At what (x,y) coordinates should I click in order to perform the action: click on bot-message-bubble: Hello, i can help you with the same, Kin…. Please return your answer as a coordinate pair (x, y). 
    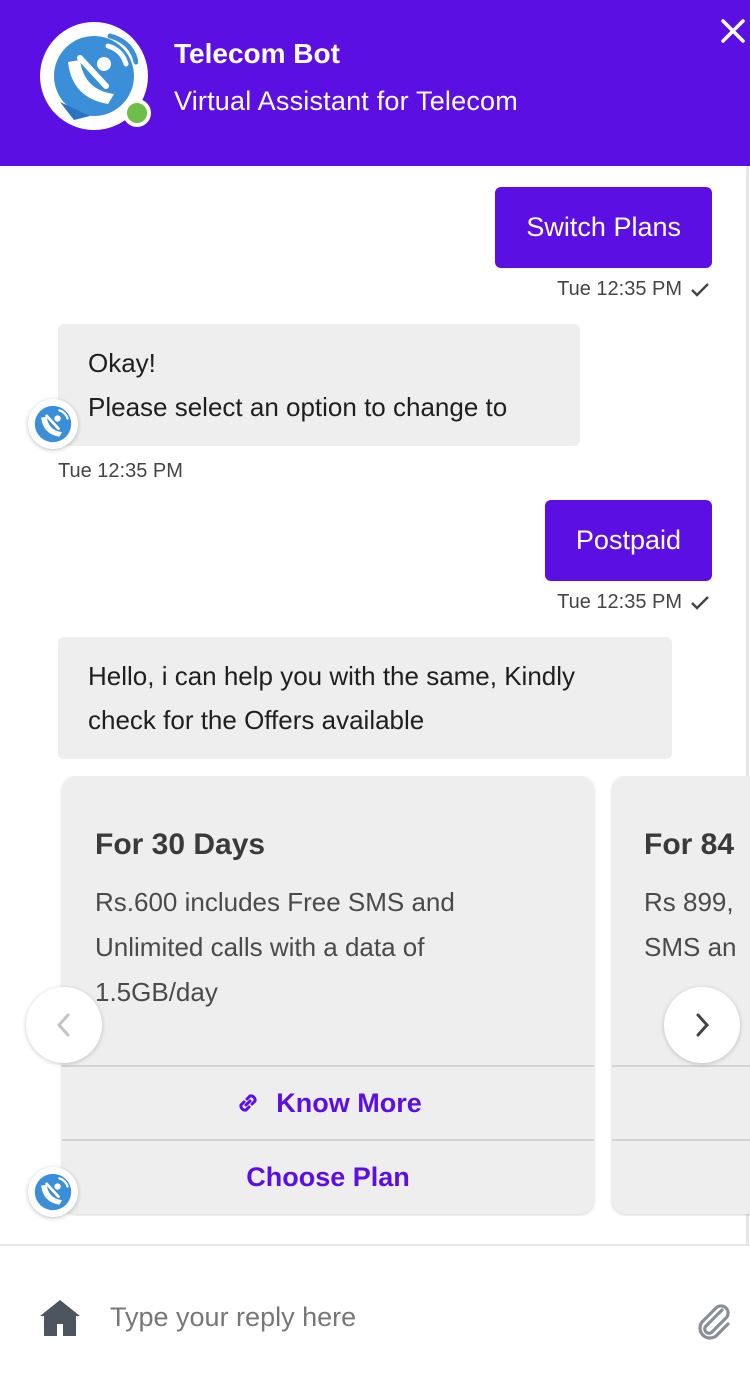
    Looking at the image, I should click on (365, 698).